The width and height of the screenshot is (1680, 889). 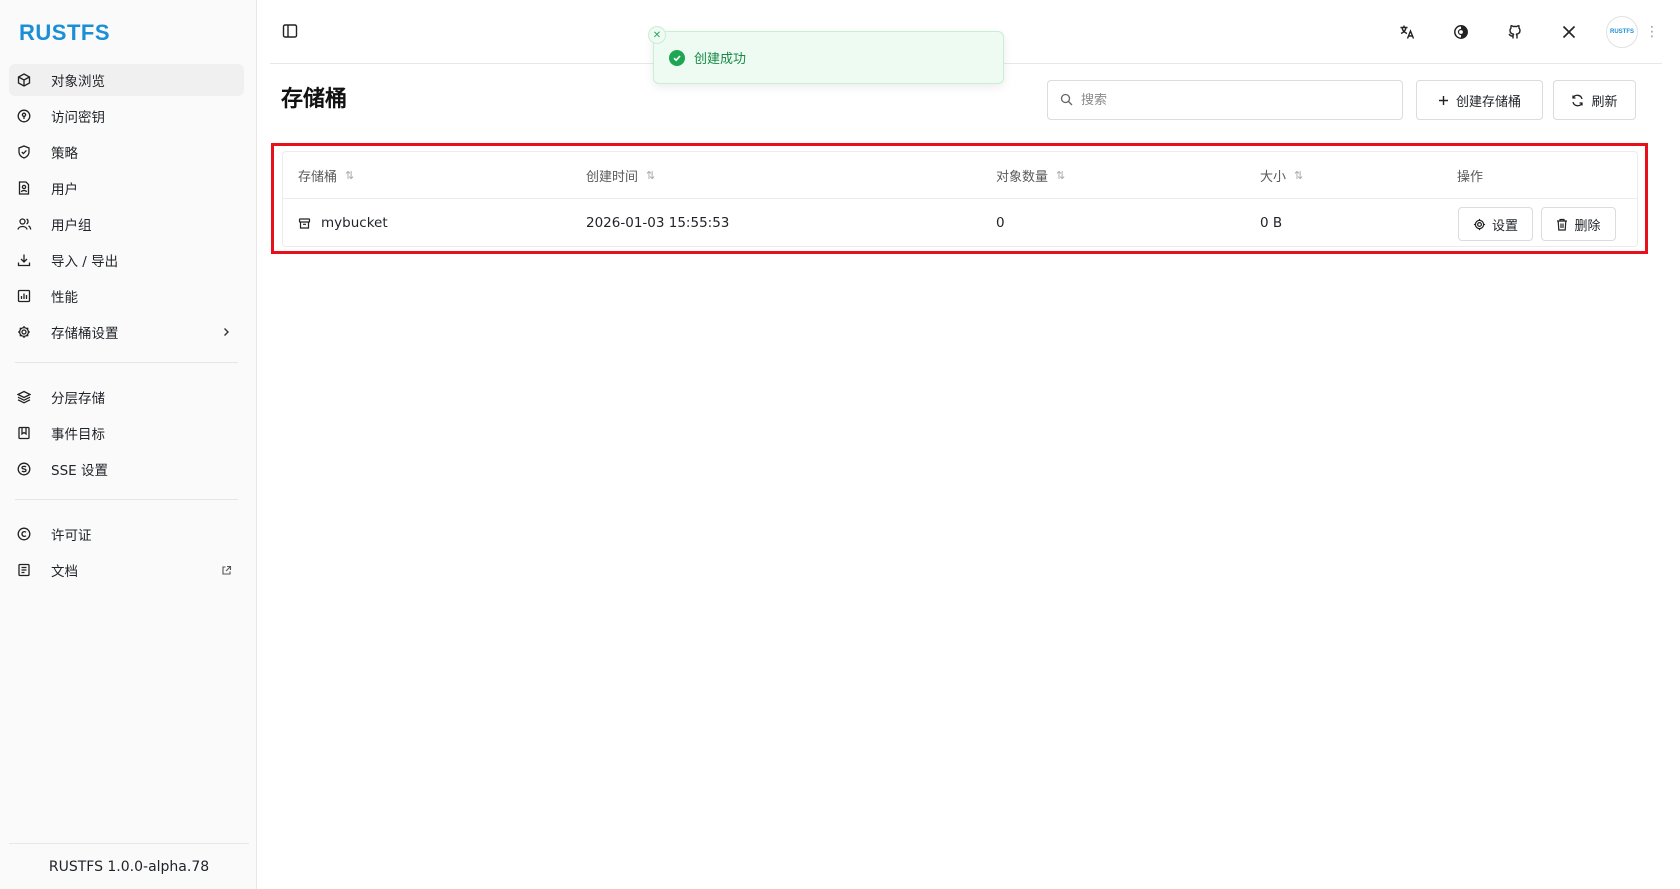 I want to click on create-bucket-label: 创建存储桶, so click(x=1488, y=102).